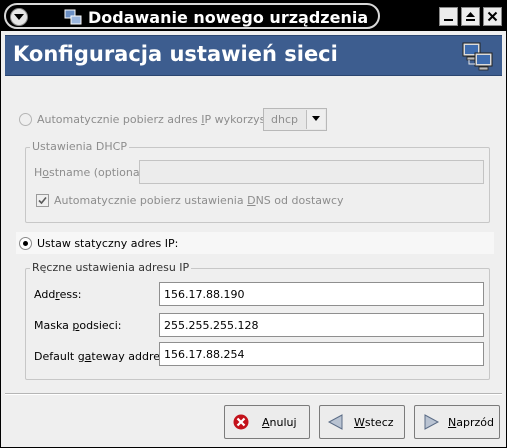  I want to click on close-button, so click(492, 16).